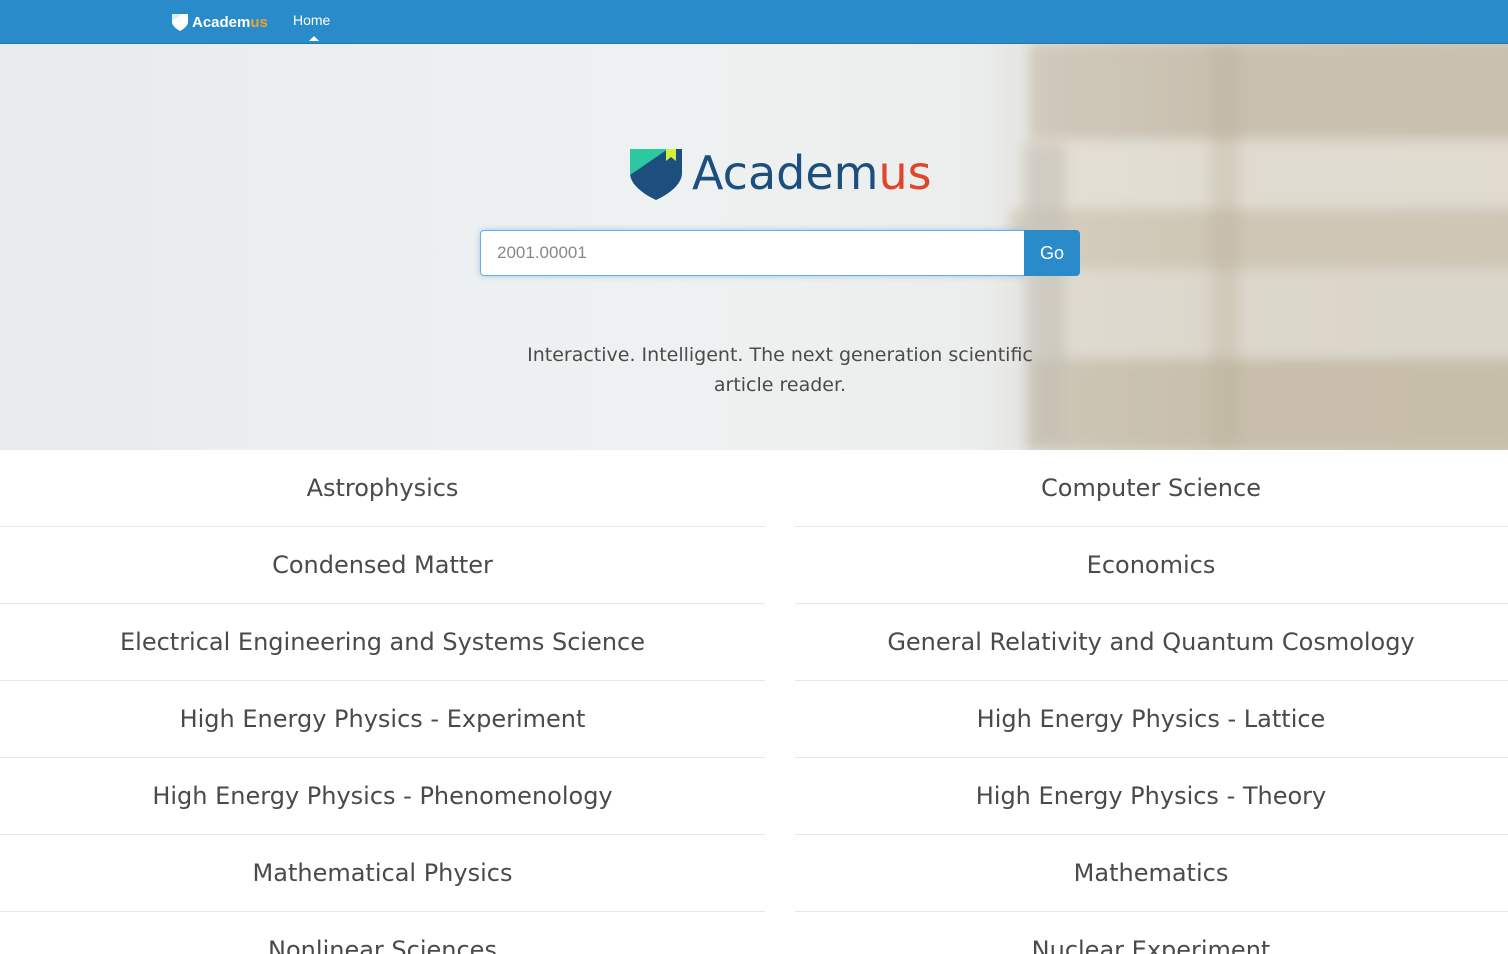  Describe the element at coordinates (785, 173) in the screenshot. I see `hero-logo-main: Academ` at that location.